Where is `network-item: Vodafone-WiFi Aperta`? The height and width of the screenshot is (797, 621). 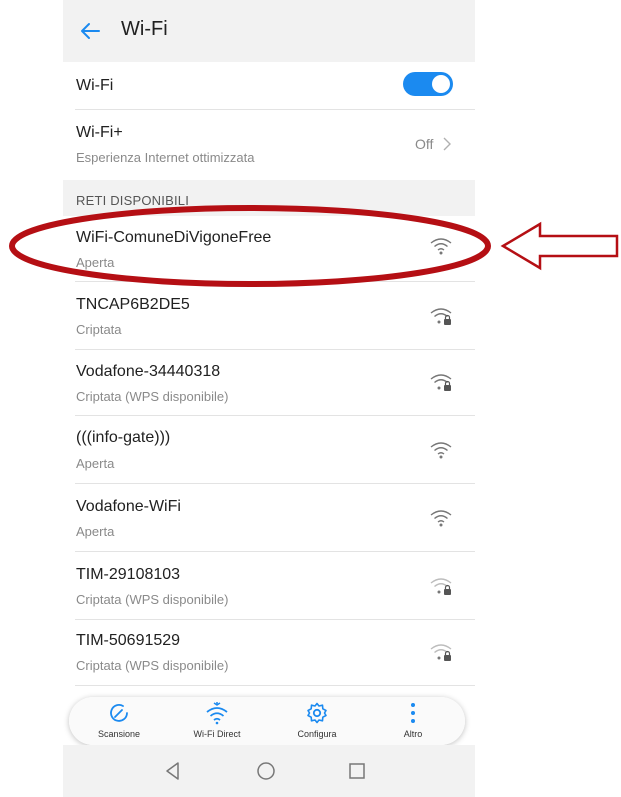 network-item: Vodafone-WiFi Aperta is located at coordinates (269, 518).